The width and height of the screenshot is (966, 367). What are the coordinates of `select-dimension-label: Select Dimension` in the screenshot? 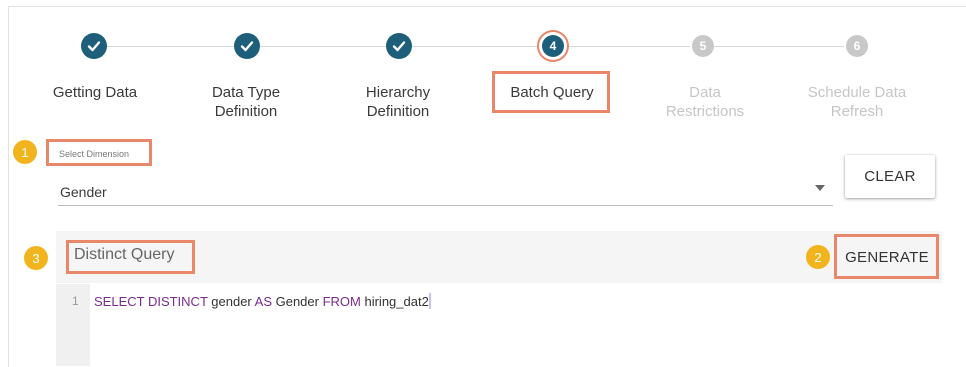 It's located at (94, 154).